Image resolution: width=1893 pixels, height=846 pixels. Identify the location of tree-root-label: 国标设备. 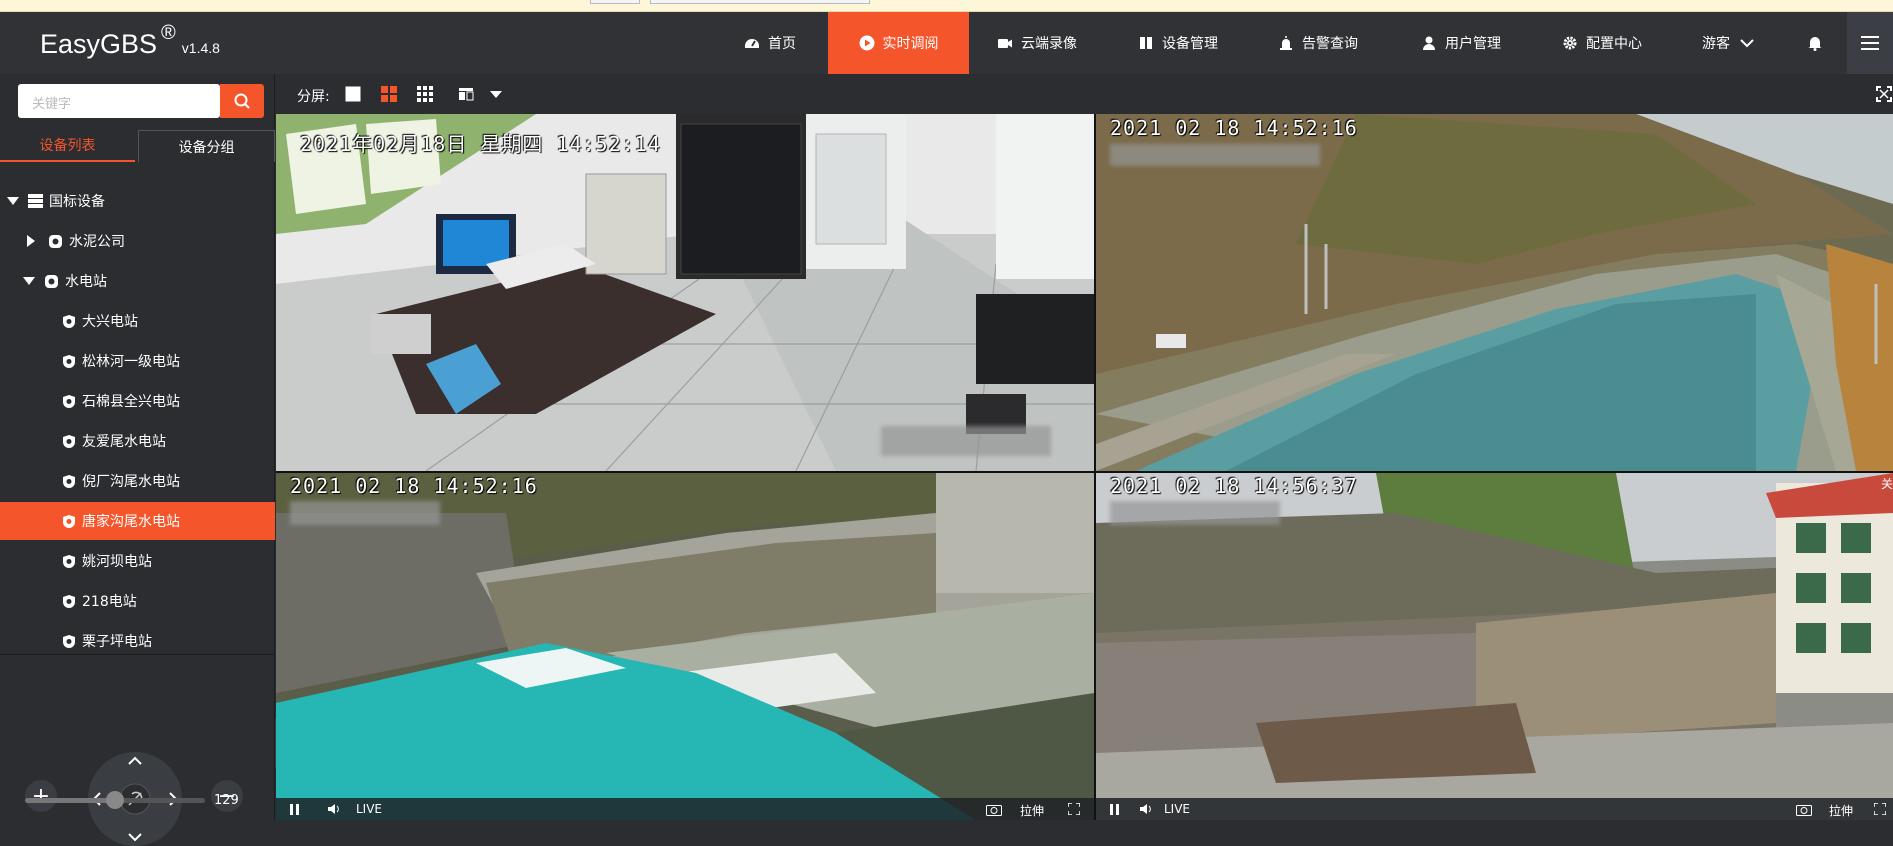
(77, 202).